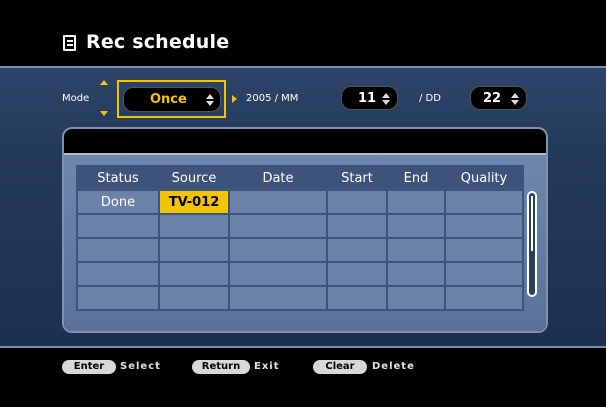 The image size is (606, 407). I want to click on mode-down-arrow-icon, so click(104, 113).